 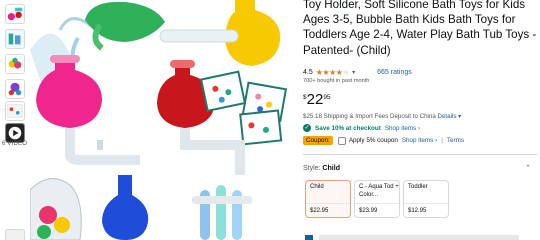 What do you see at coordinates (459, 116) in the screenshot?
I see `details-chevron-icon: ▾` at bounding box center [459, 116].